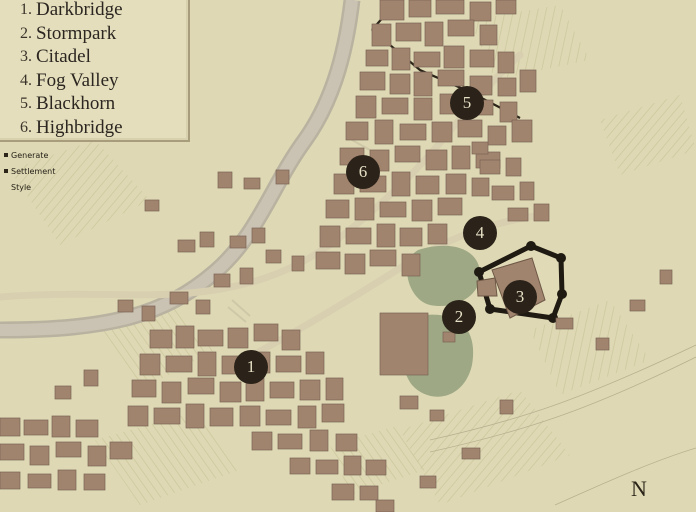 The width and height of the screenshot is (696, 512). I want to click on menu-item-label: Settlement, so click(33, 171).